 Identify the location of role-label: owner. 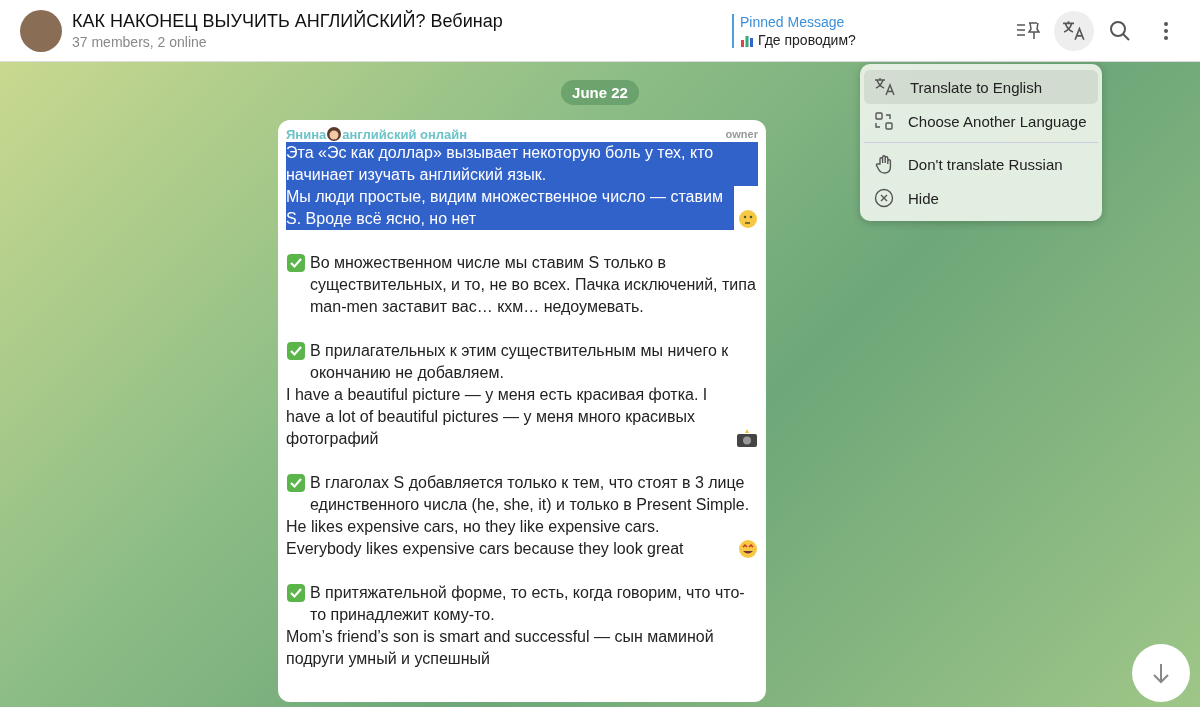
(741, 134).